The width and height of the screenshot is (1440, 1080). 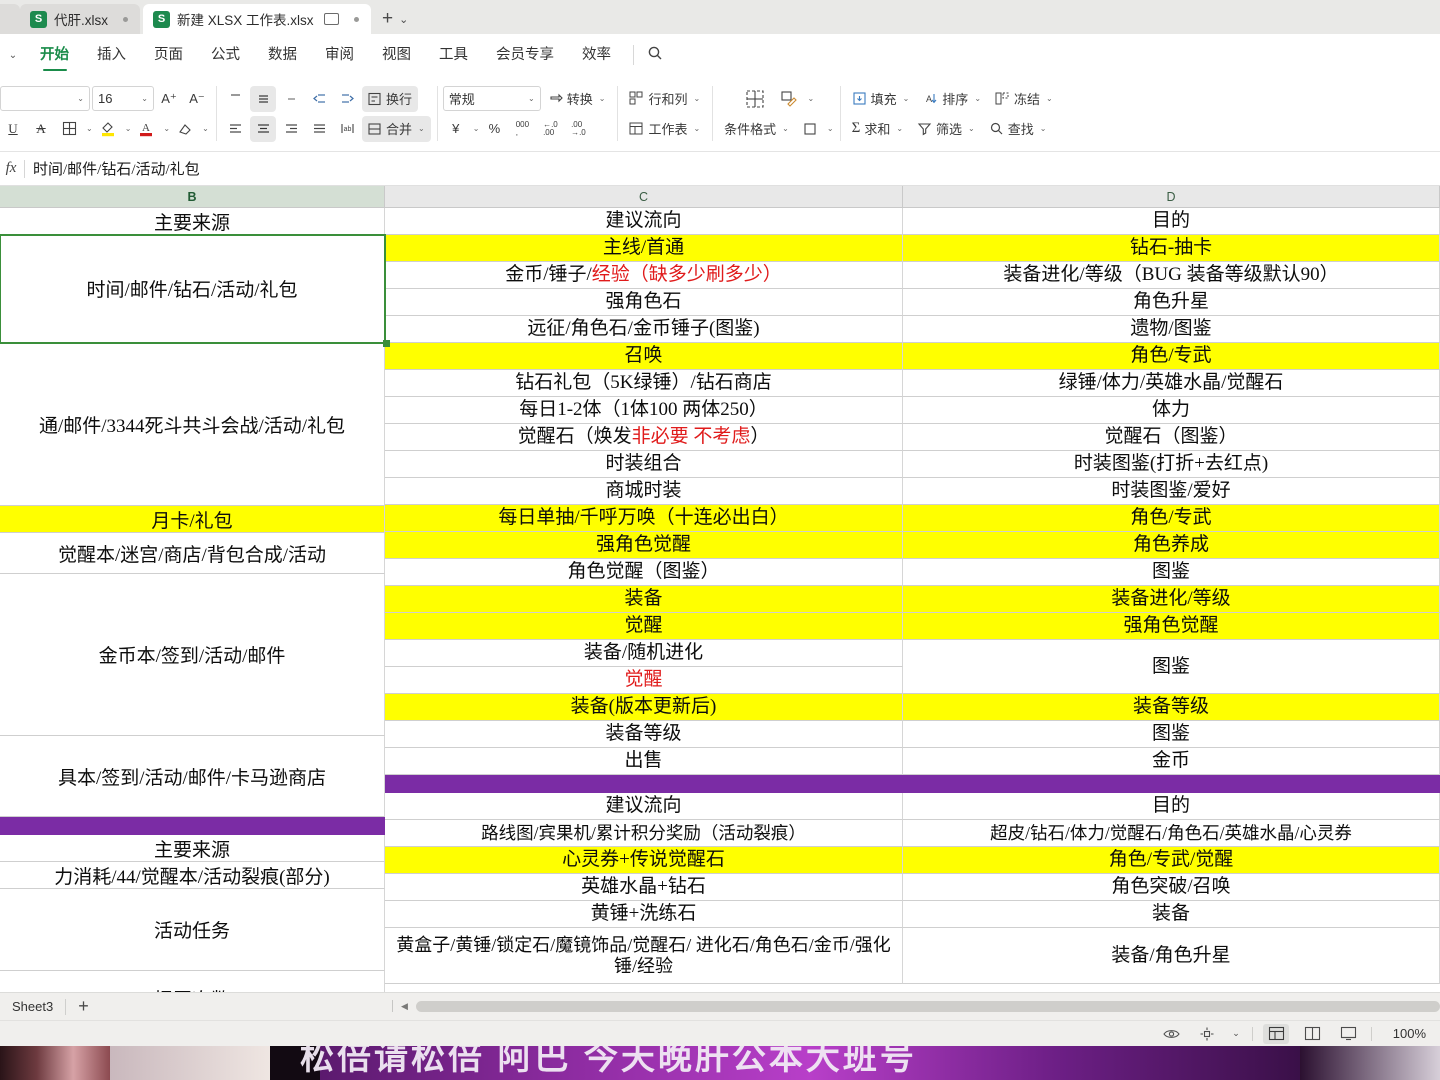 What do you see at coordinates (525, 55) in the screenshot?
I see `ribbon-tab-member: 会员专享` at bounding box center [525, 55].